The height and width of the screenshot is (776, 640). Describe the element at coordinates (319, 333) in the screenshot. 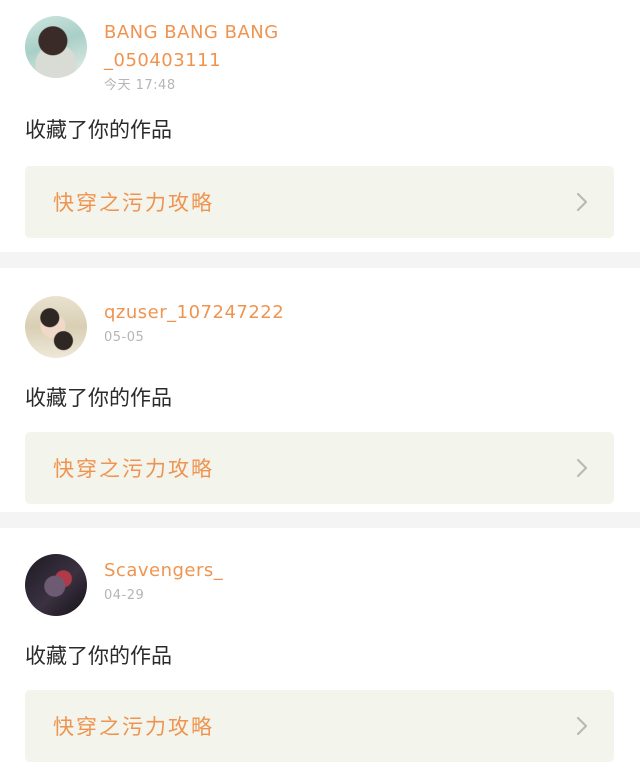

I see `notification-header: qzuser_107247222 05-05` at that location.